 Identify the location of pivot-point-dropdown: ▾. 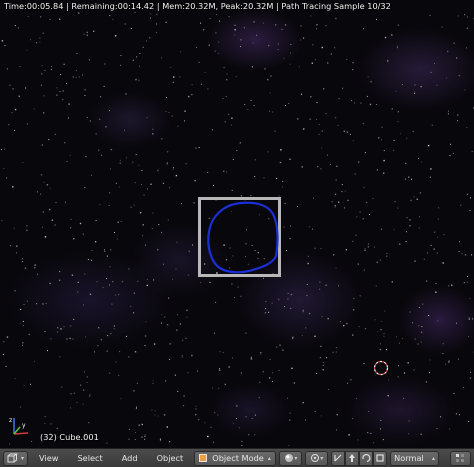
(317, 458).